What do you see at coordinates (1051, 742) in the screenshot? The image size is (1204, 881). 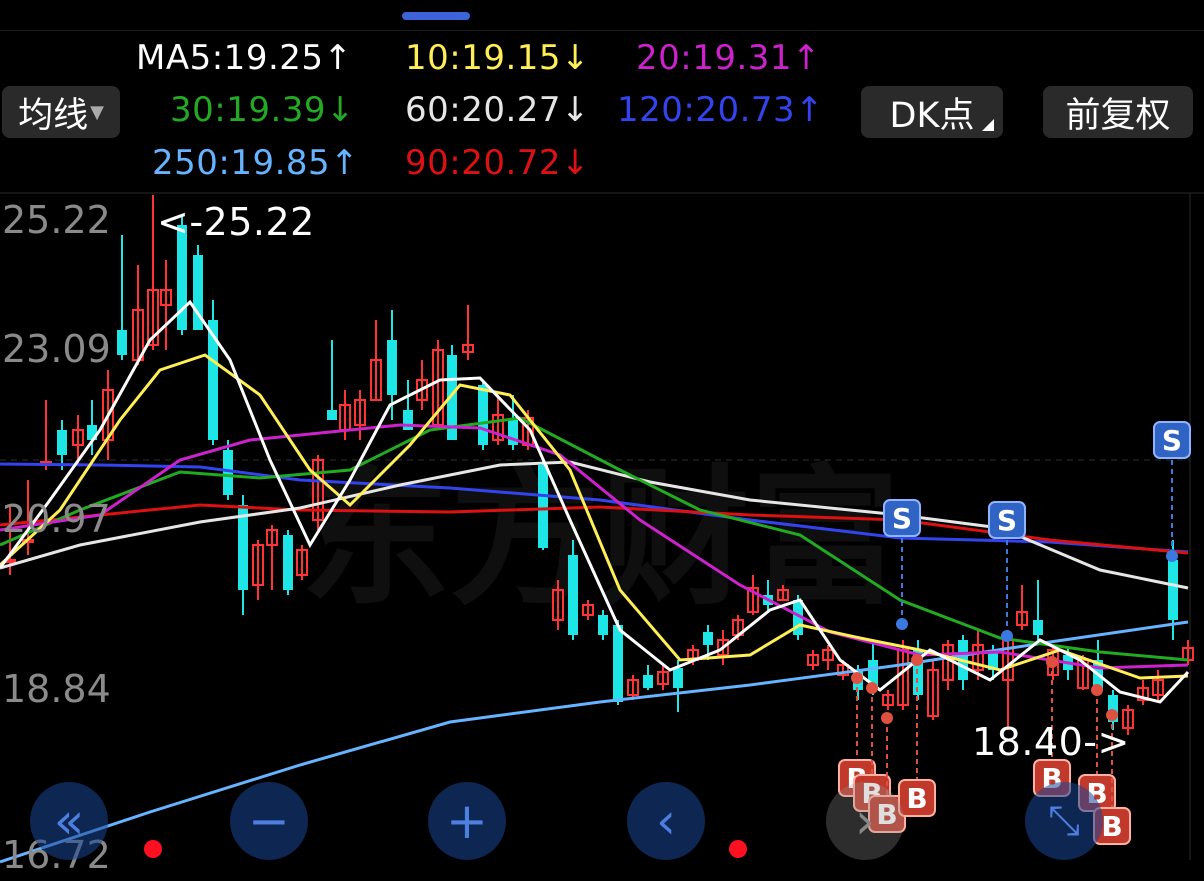 I see `low-price-annotation: 18.40->` at bounding box center [1051, 742].